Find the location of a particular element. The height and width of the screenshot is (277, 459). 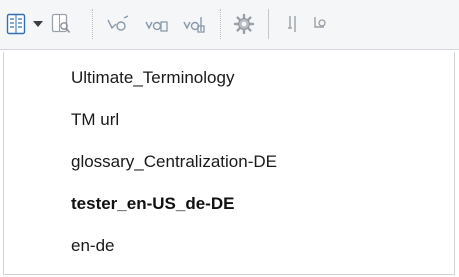

add-new-term-icon is located at coordinates (156, 24).